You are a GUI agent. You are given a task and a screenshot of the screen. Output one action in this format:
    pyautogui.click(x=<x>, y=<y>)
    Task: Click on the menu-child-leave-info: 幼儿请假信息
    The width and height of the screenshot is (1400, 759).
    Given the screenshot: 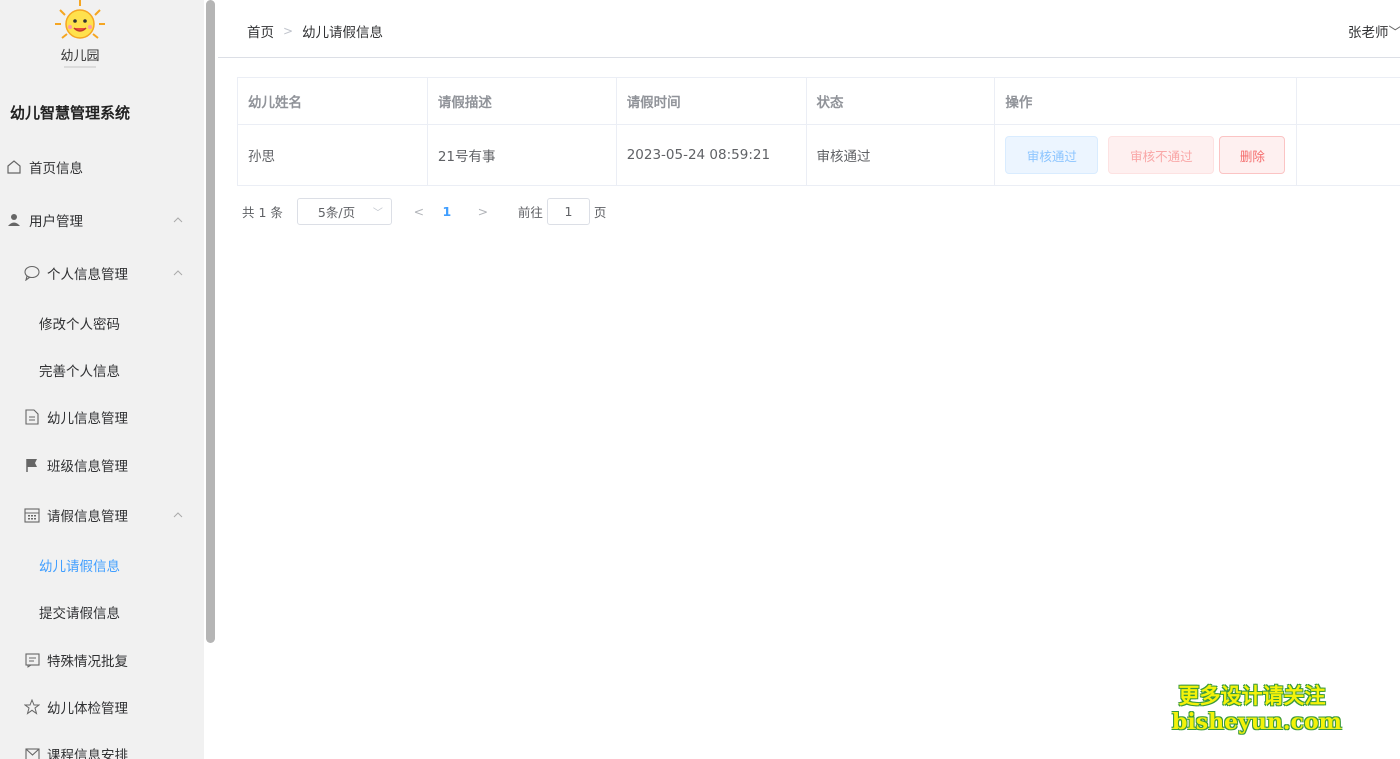 What is the action you would take?
    pyautogui.click(x=102, y=565)
    